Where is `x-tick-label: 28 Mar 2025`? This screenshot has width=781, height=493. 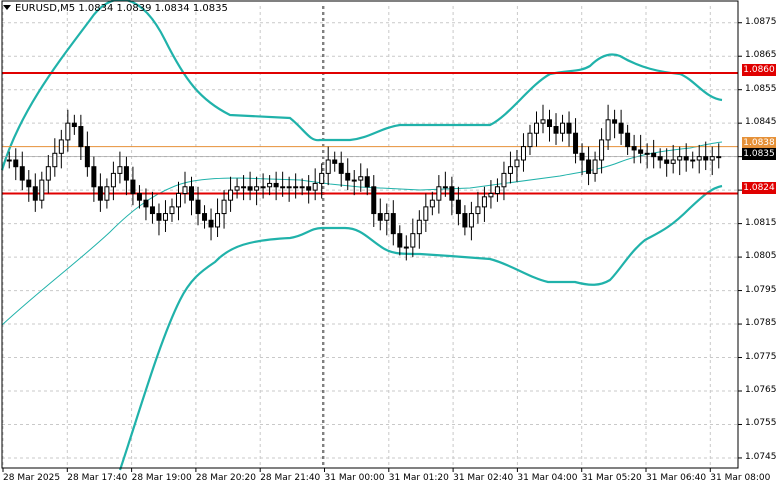
x-tick-label: 28 Mar 2025 is located at coordinates (32, 478).